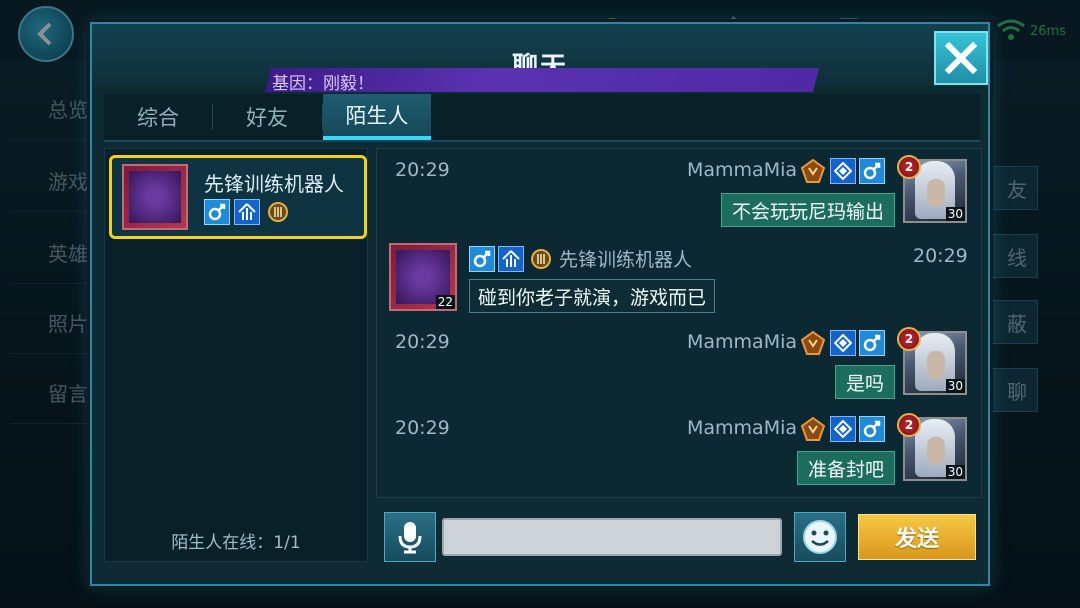 The image size is (1080, 608). I want to click on contact-avatar: 22, so click(423, 277).